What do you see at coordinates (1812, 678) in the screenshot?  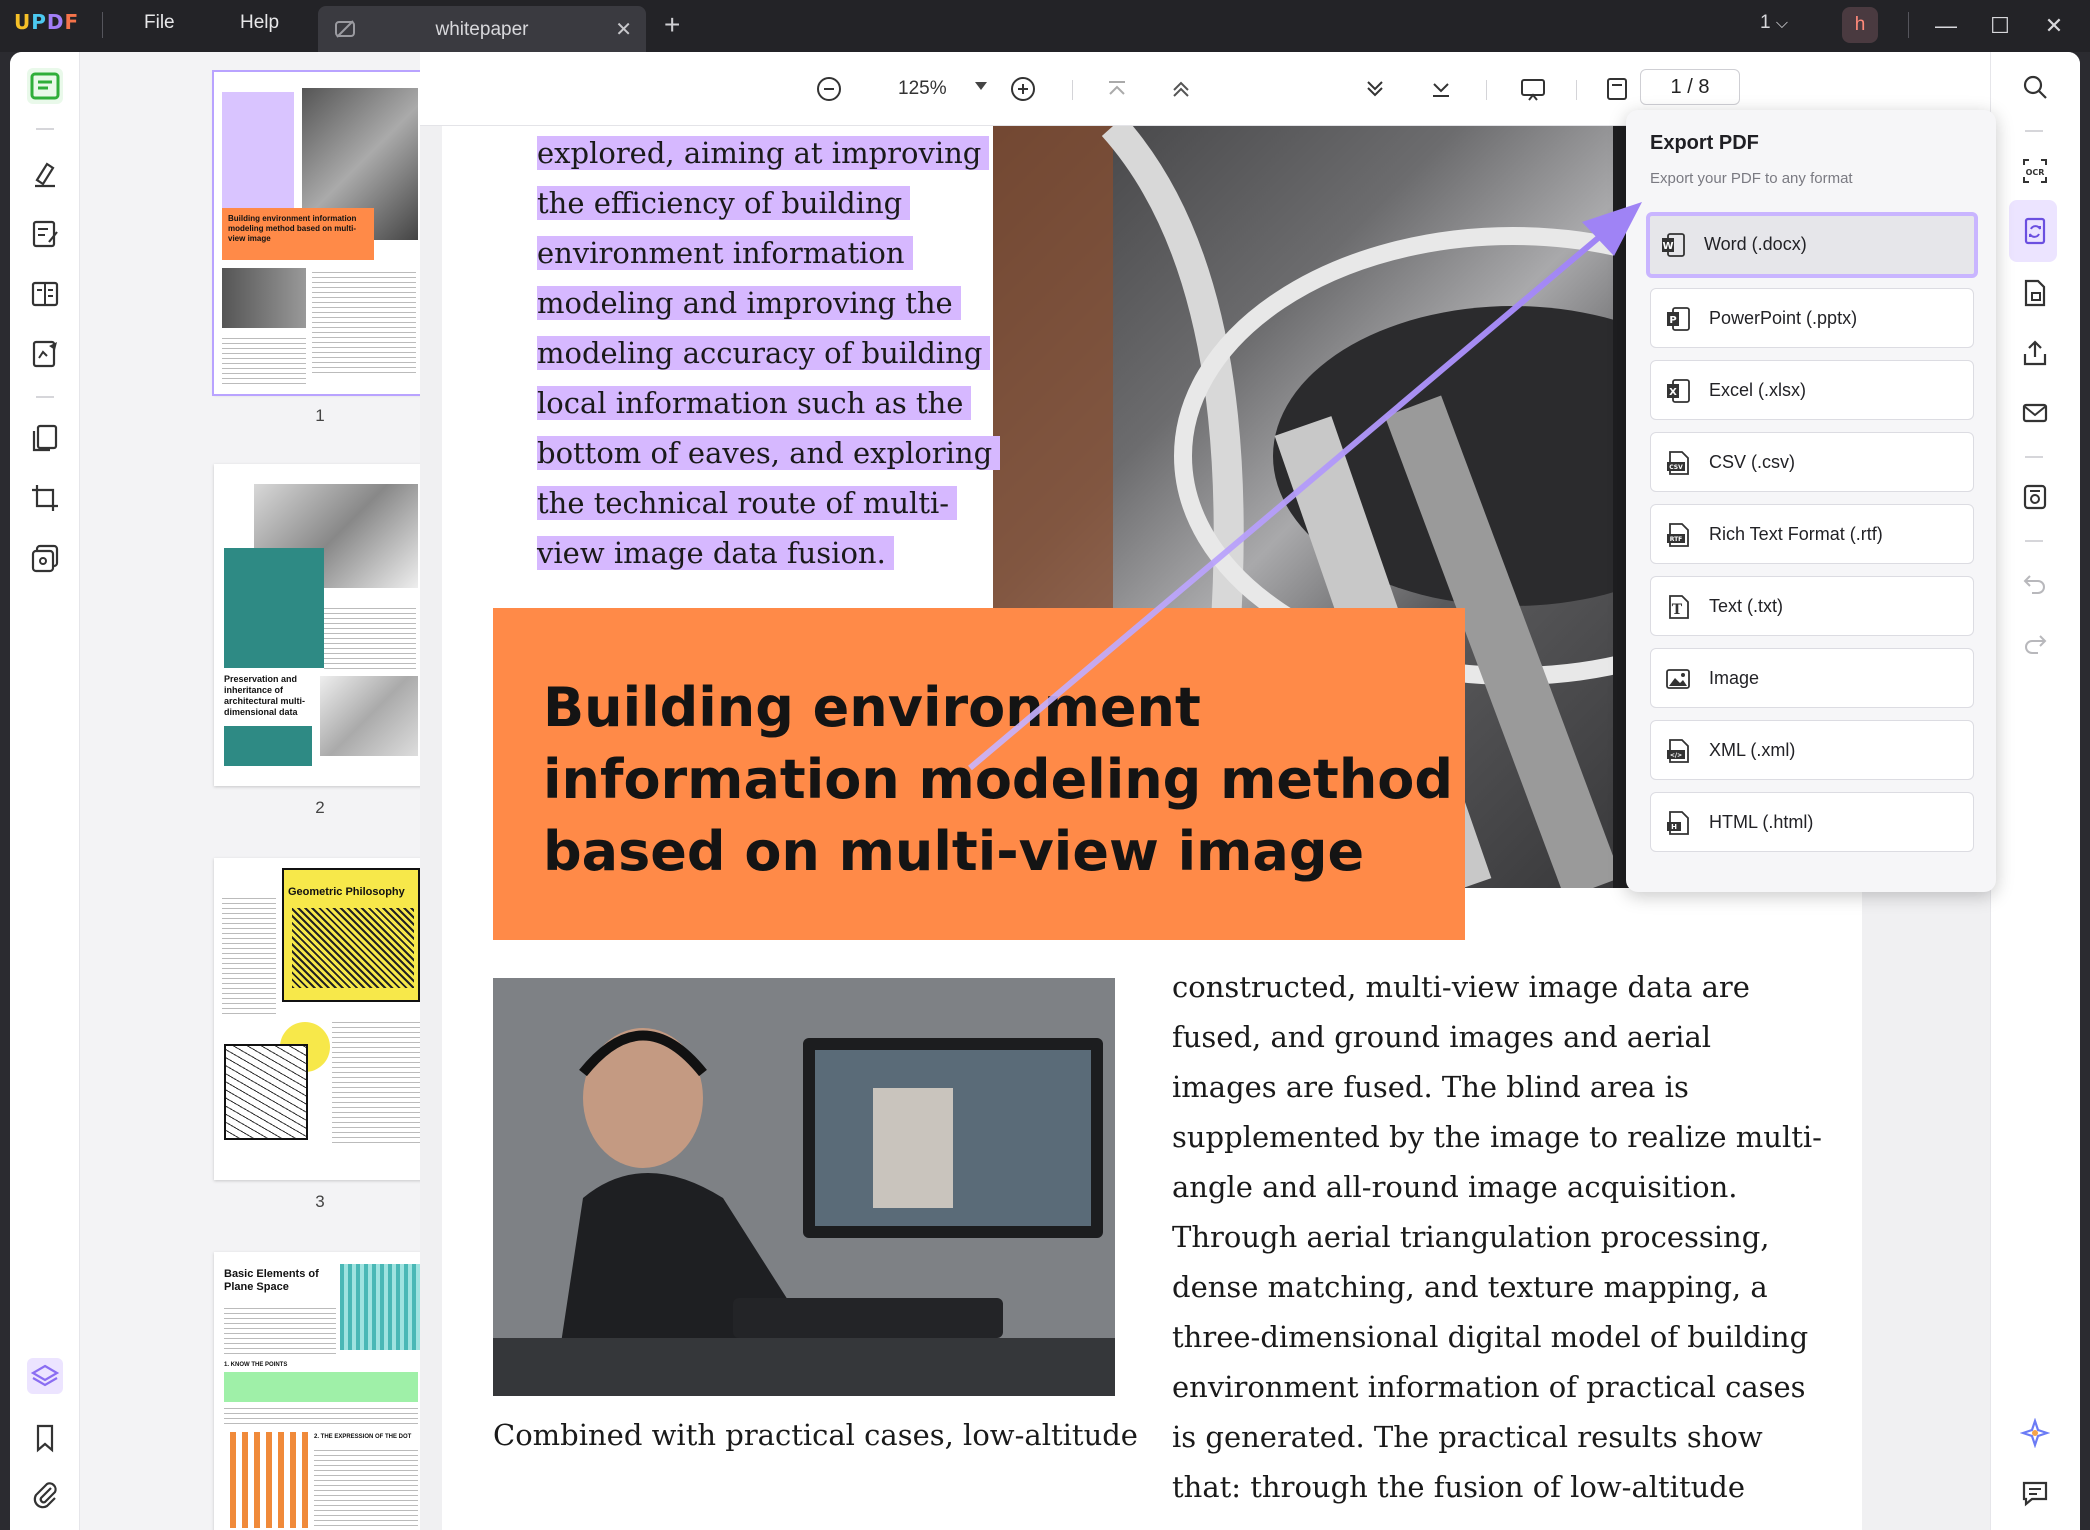 I see `export-option-image: Image` at bounding box center [1812, 678].